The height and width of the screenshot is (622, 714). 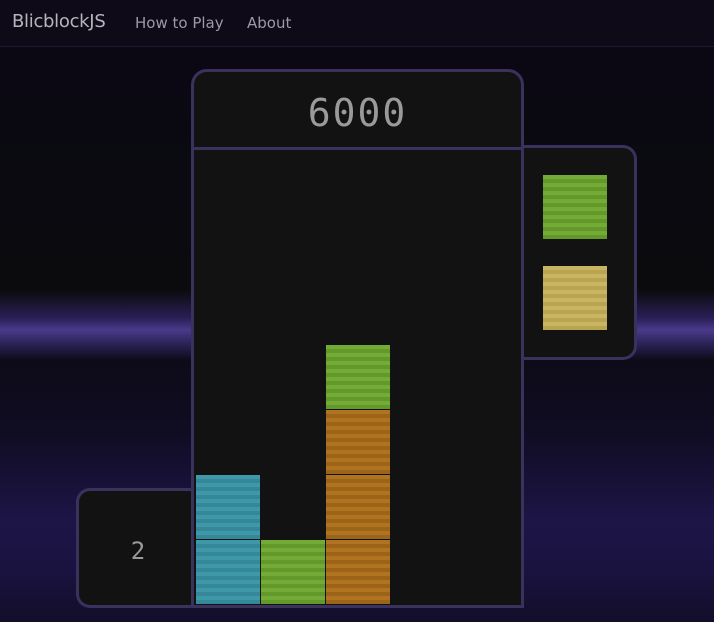 I want to click on level-display: 2, so click(x=138, y=551).